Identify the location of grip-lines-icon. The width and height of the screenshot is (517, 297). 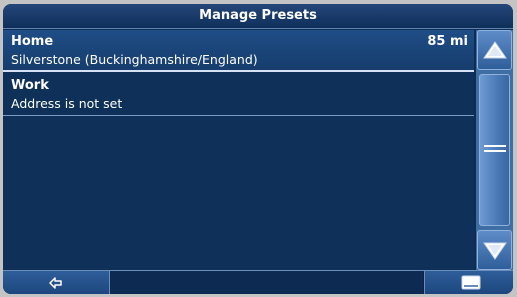
(495, 148).